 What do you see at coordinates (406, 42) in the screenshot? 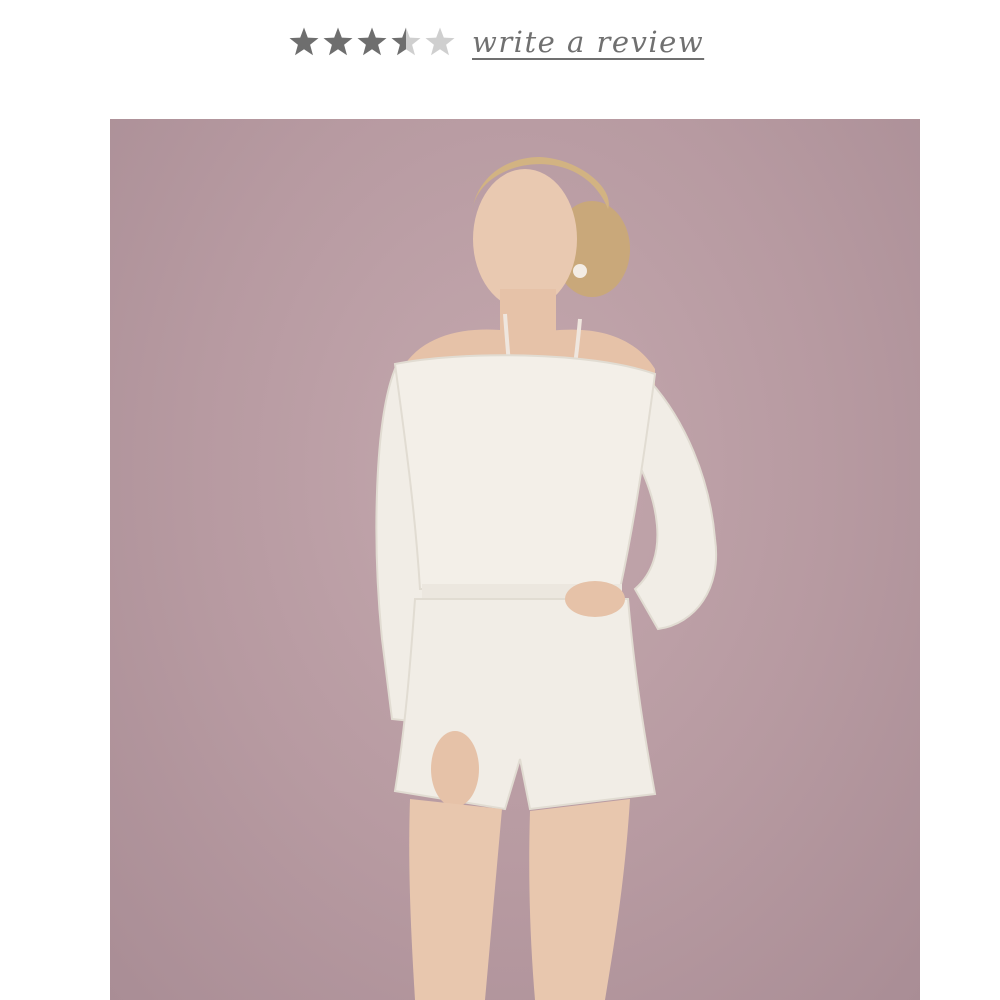
I see `star-half-icon` at bounding box center [406, 42].